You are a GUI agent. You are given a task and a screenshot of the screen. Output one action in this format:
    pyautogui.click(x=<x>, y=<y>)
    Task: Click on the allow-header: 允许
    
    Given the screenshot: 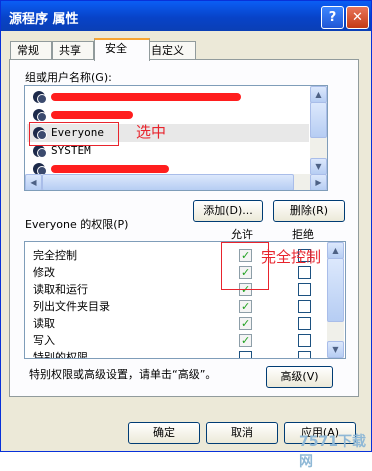 What is the action you would take?
    pyautogui.click(x=242, y=234)
    